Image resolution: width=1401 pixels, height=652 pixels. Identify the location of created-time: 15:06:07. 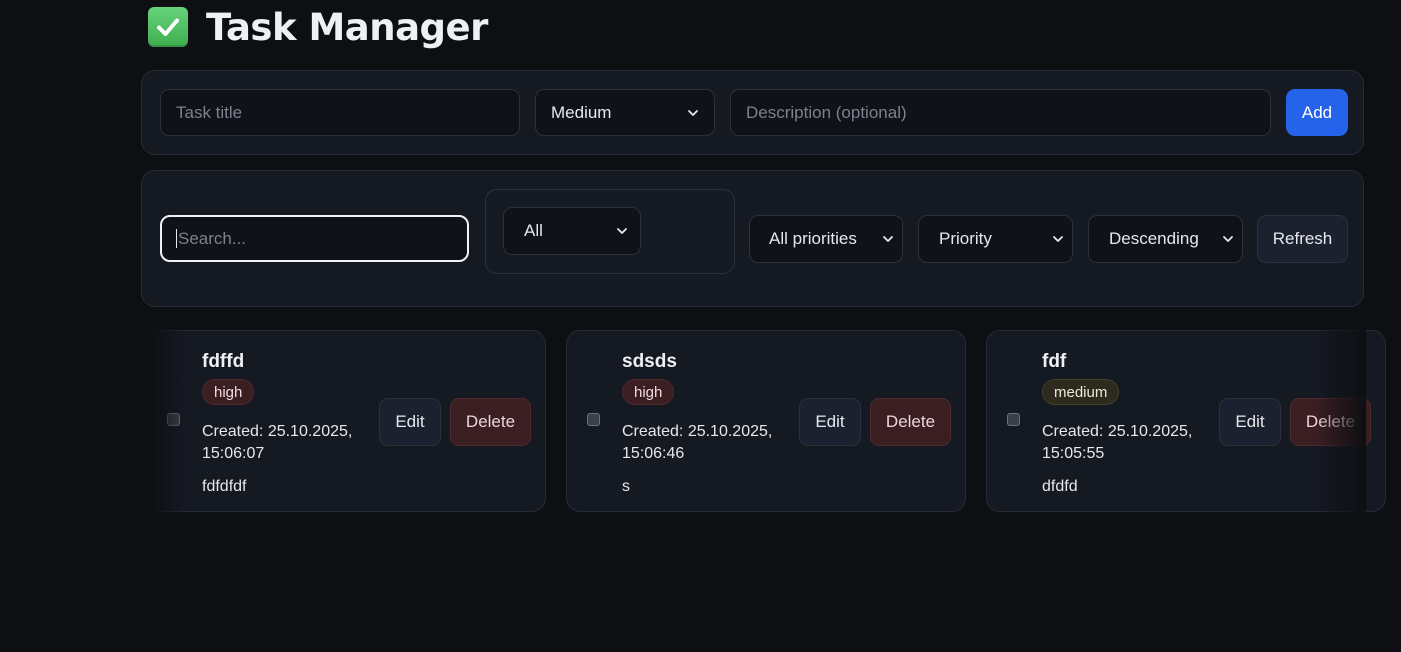
(233, 453).